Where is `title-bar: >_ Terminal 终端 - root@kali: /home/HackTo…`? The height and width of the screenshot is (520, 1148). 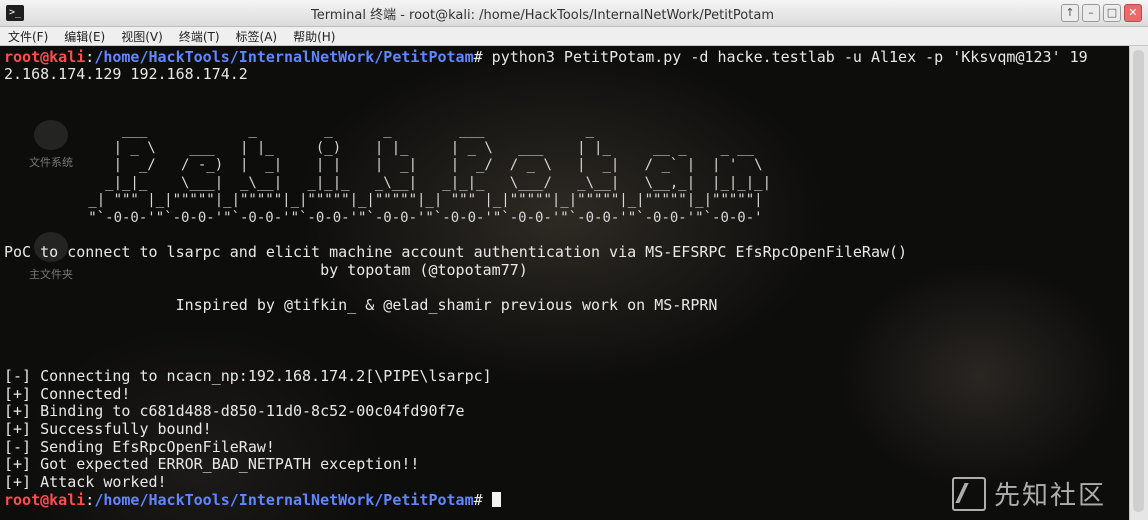
title-bar: >_ Terminal 终端 - root@kali: /home/HackTo… is located at coordinates (574, 13).